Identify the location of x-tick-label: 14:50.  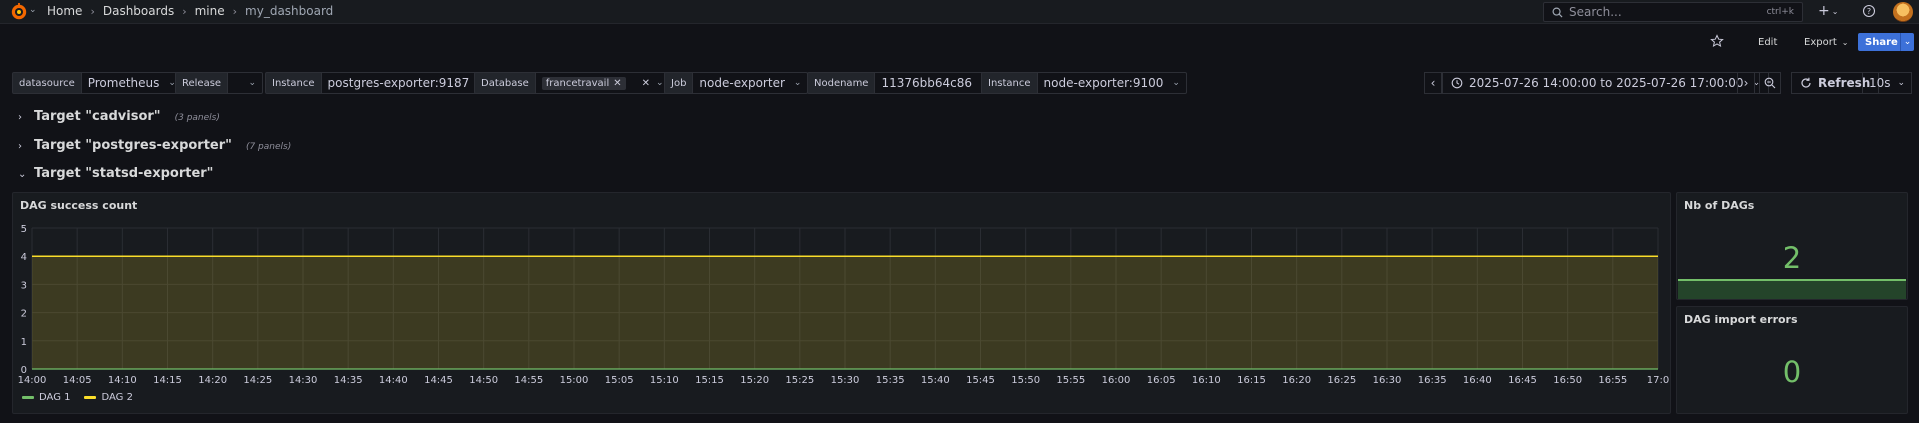
(483, 380).